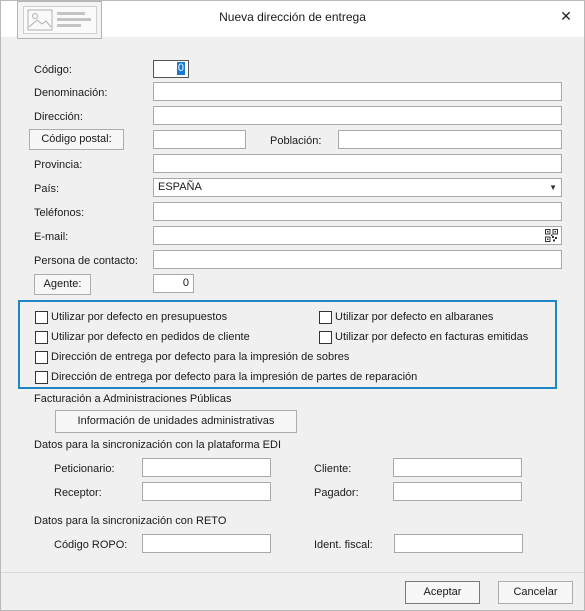 The image size is (585, 611). I want to click on codigo-input: 0, so click(171, 69).